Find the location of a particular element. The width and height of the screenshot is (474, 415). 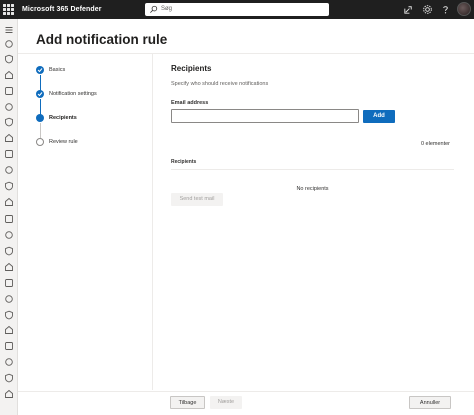

secure-score-icon is located at coordinates (9, 154).